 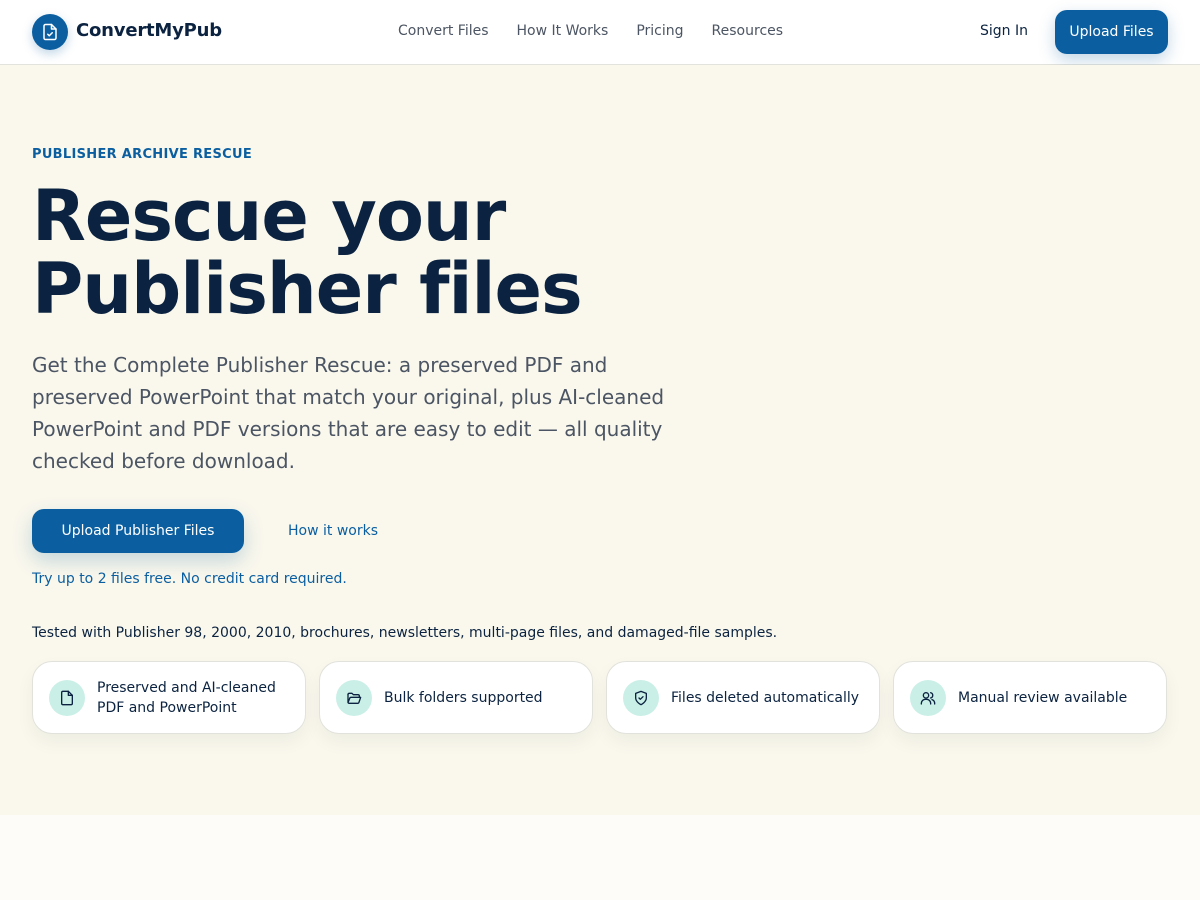 I want to click on nav-convert-files: Convert Files, so click(x=443, y=31).